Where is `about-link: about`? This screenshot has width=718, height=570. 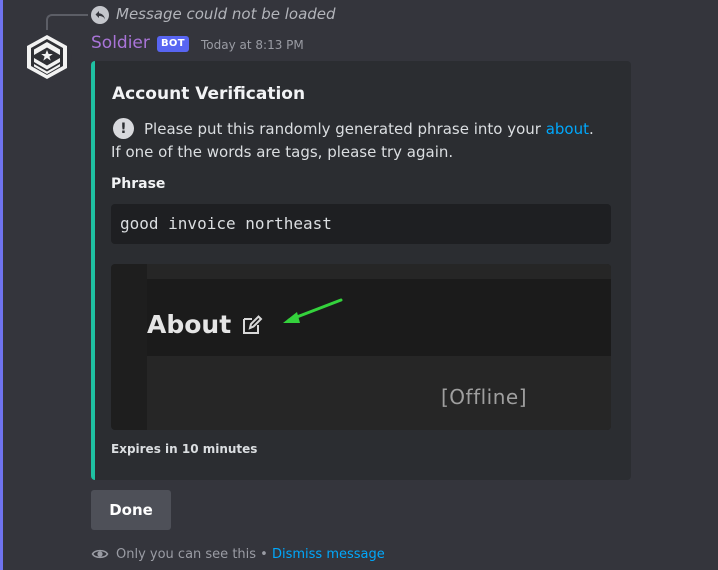
about-link: about is located at coordinates (567, 129).